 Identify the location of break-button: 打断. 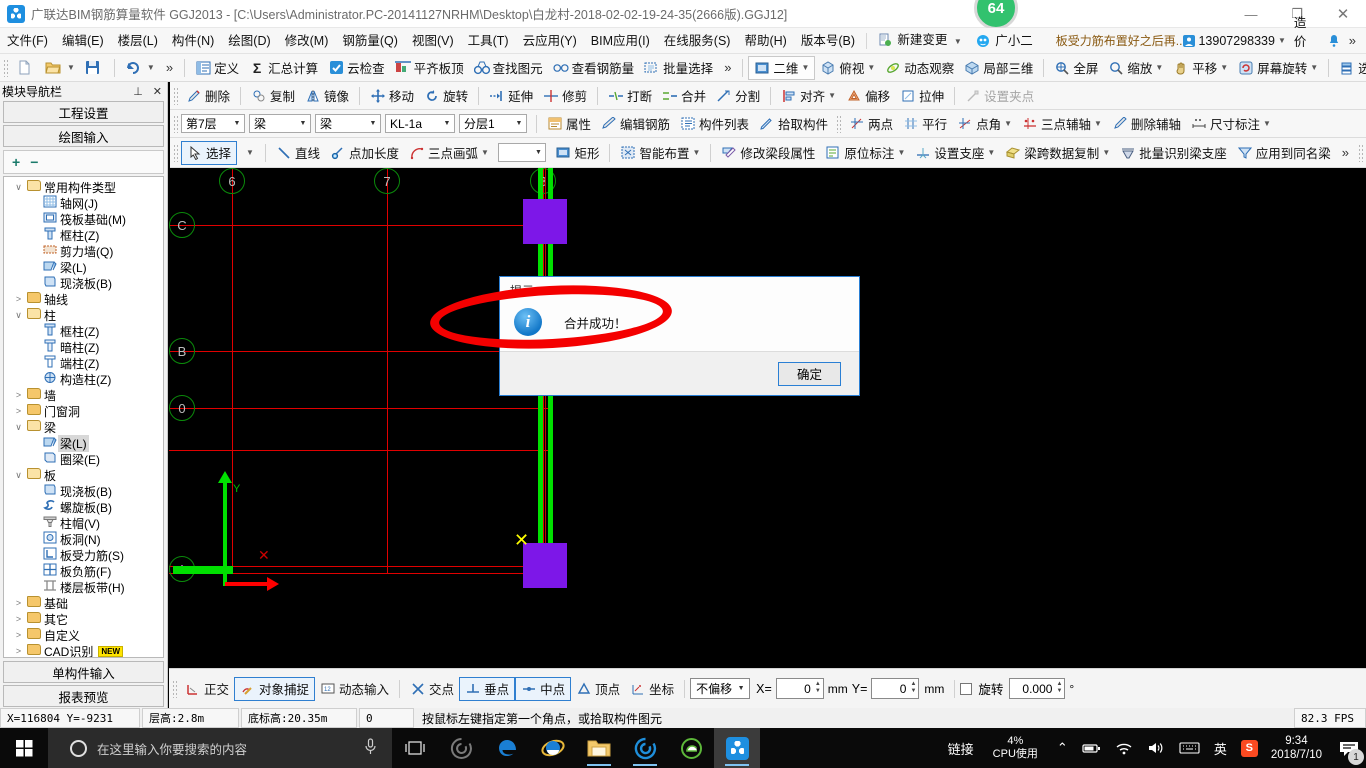
(630, 96).